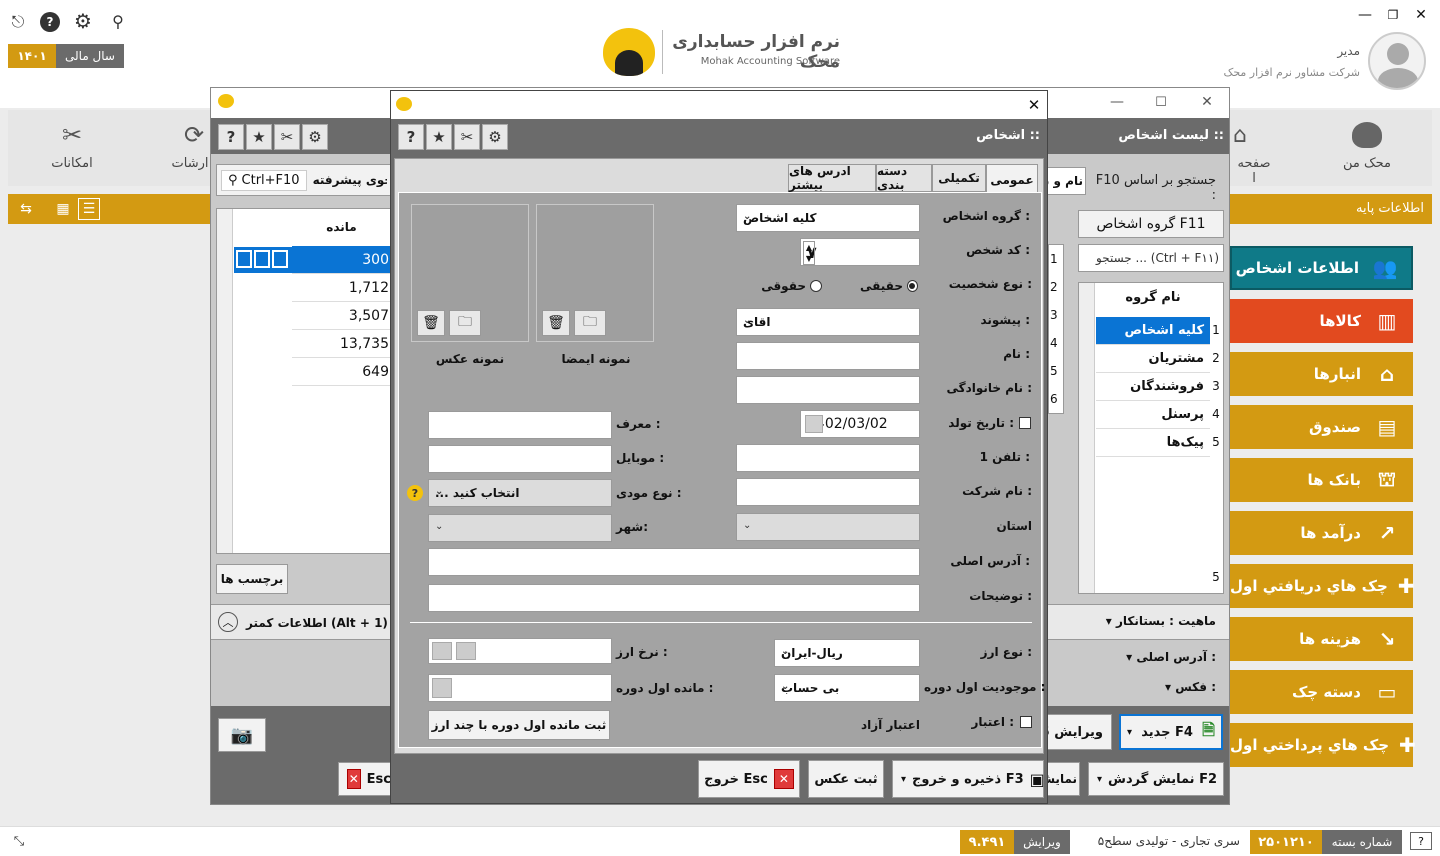 The height and width of the screenshot is (856, 1440). What do you see at coordinates (1321, 374) in the screenshot?
I see `sidebar-item-warehouses: انبارها ⌂` at bounding box center [1321, 374].